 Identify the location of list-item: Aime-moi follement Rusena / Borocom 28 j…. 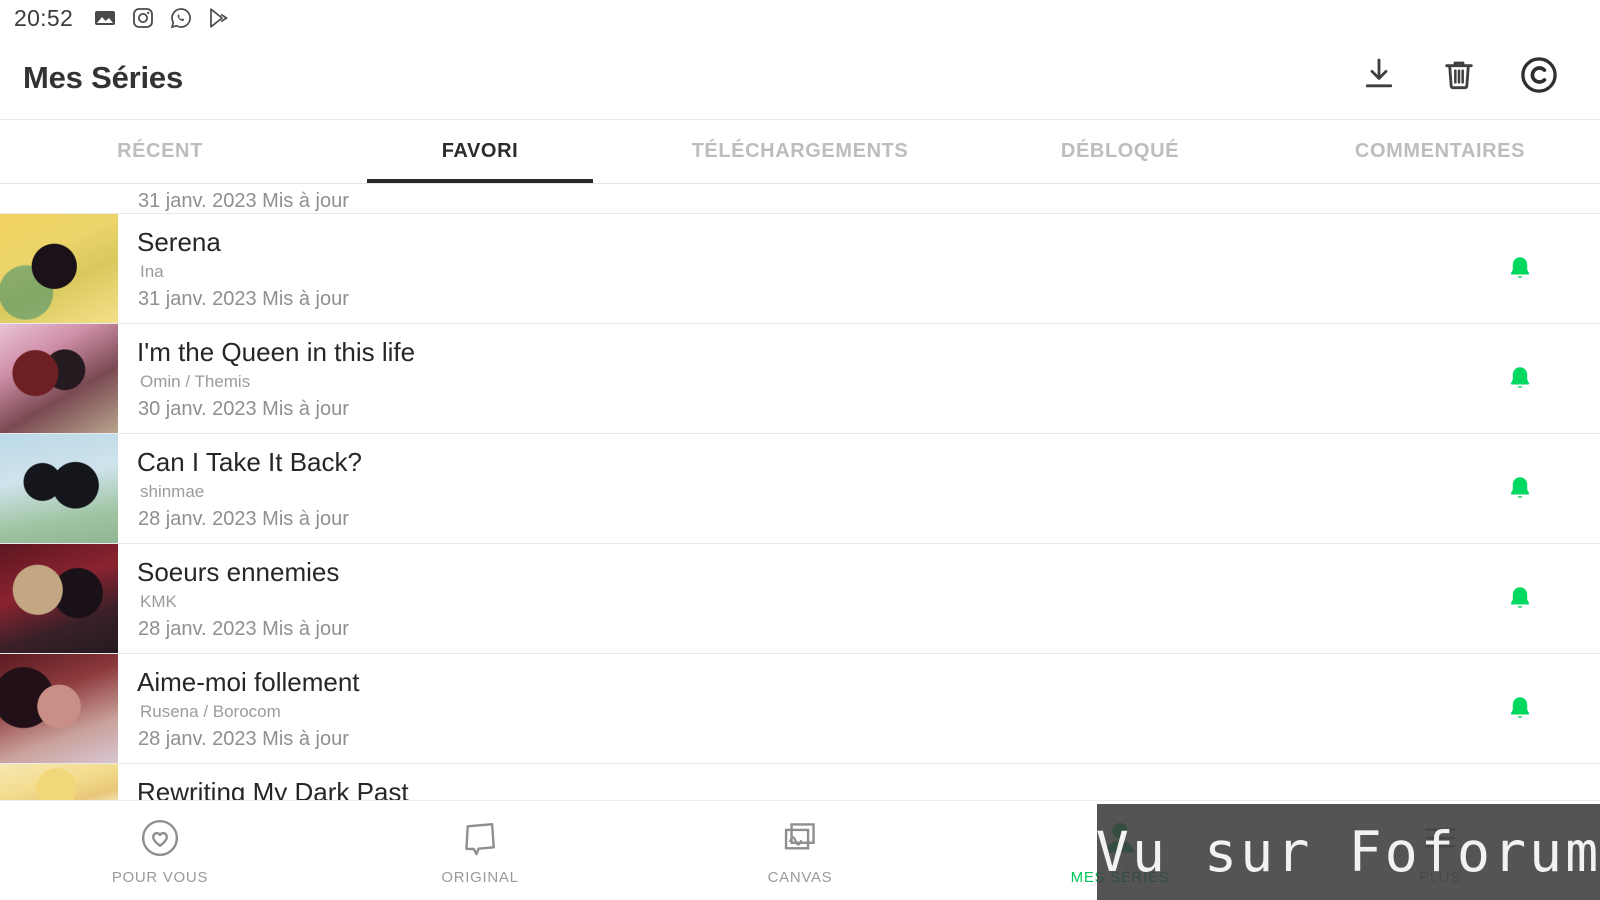
(800, 709).